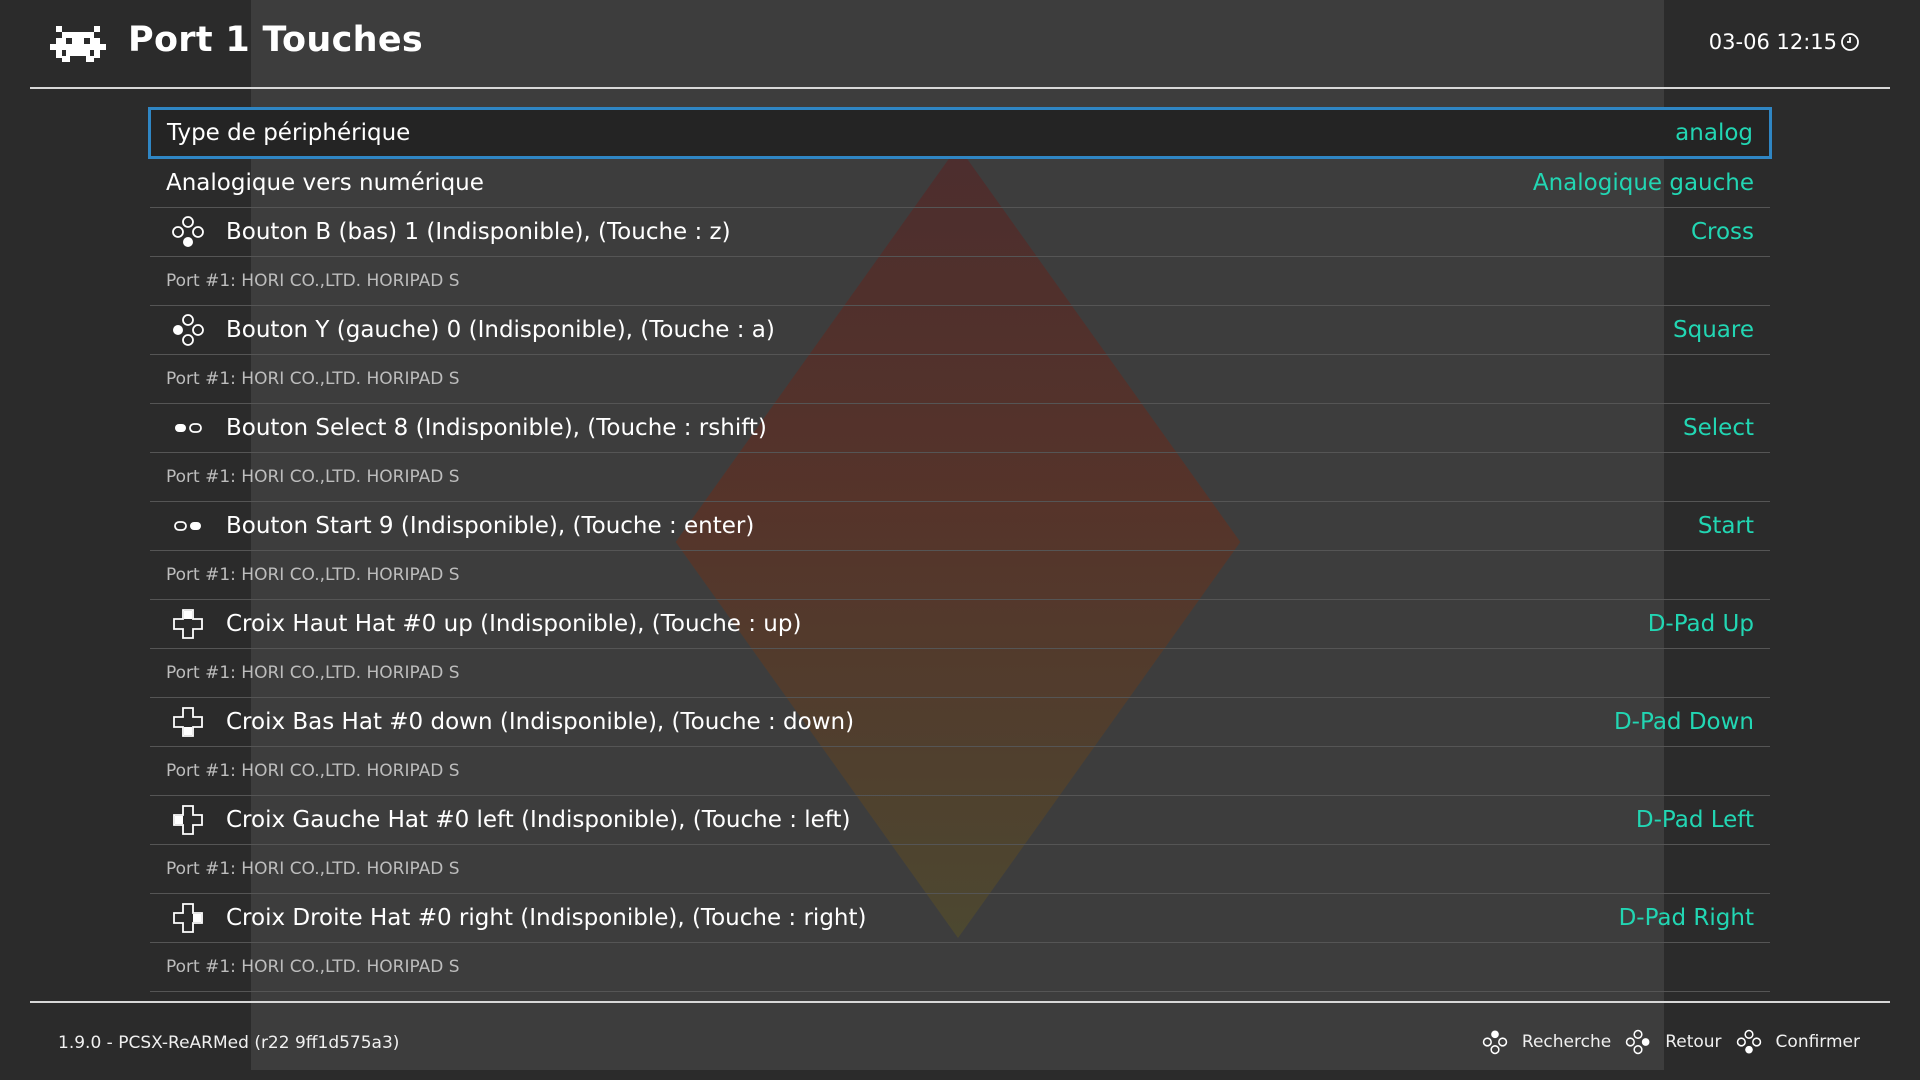  Describe the element at coordinates (188, 918) in the screenshot. I see `dpad-right-icon` at that location.